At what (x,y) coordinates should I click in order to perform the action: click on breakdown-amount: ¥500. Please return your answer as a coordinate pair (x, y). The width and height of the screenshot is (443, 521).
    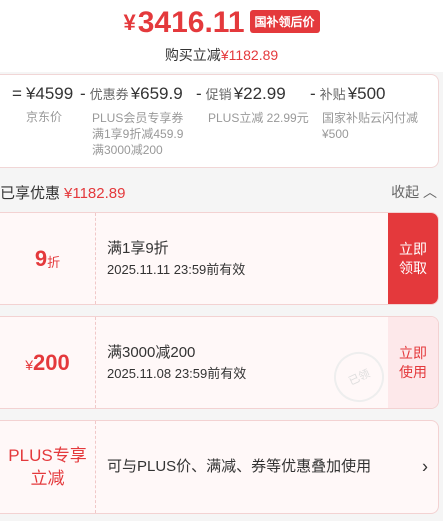
    Looking at the image, I should click on (366, 93).